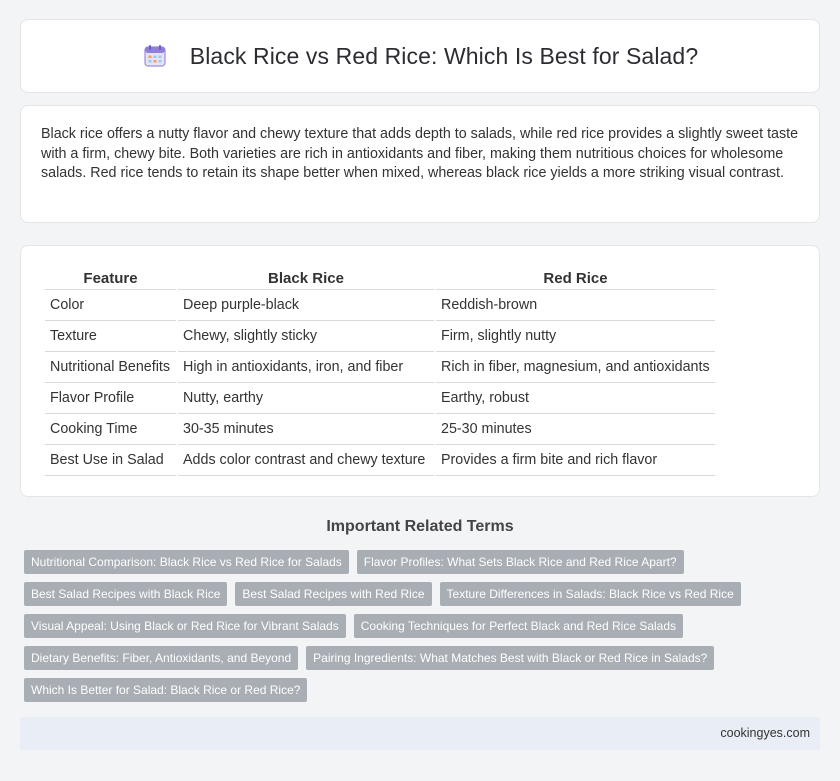 The width and height of the screenshot is (840, 781). I want to click on table-row: Color Deep purple-black Reddish-brown, so click(380, 305).